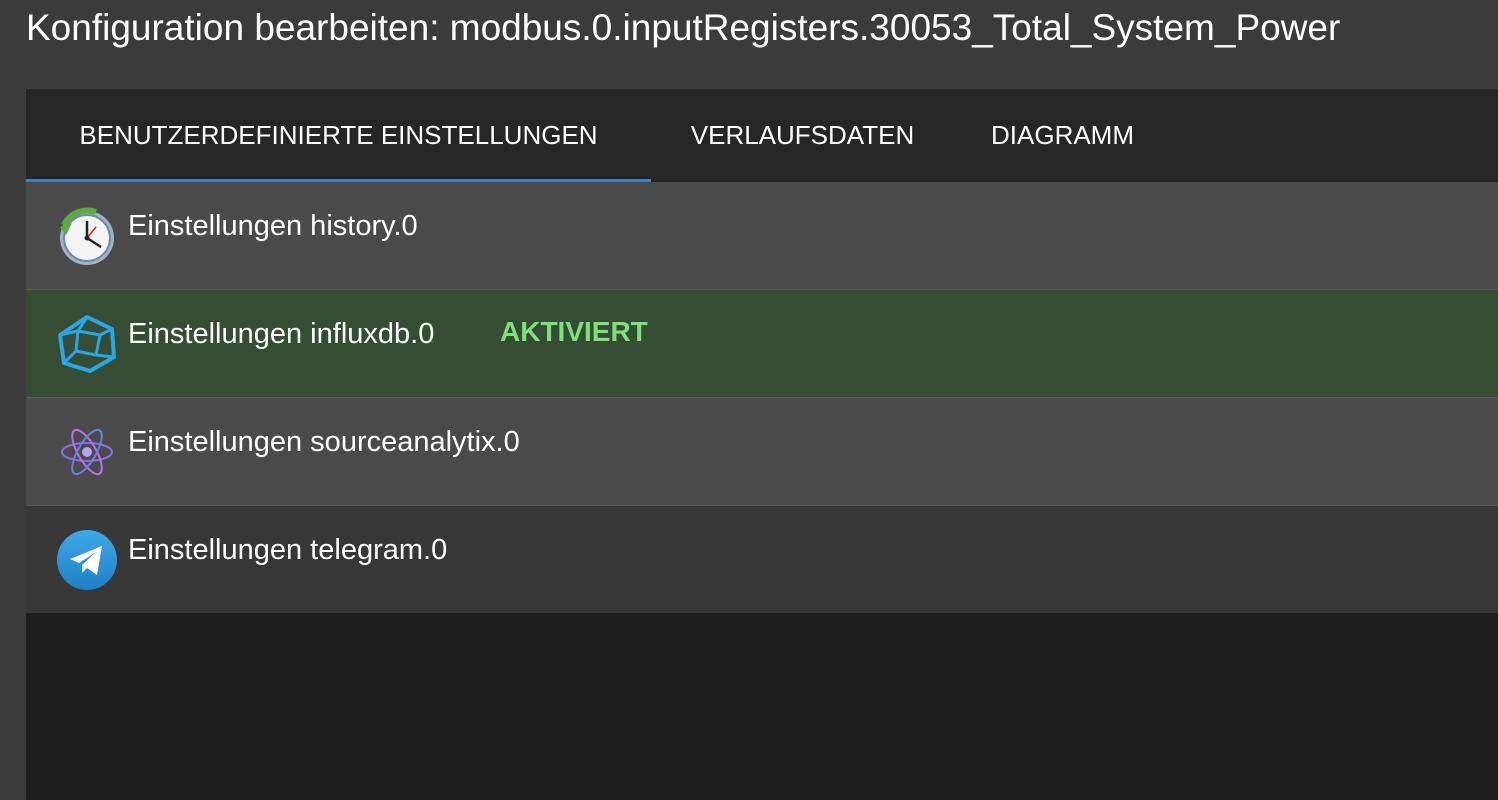  Describe the element at coordinates (762, 236) in the screenshot. I see `adapter-row-history: Einstellungen history.0` at that location.